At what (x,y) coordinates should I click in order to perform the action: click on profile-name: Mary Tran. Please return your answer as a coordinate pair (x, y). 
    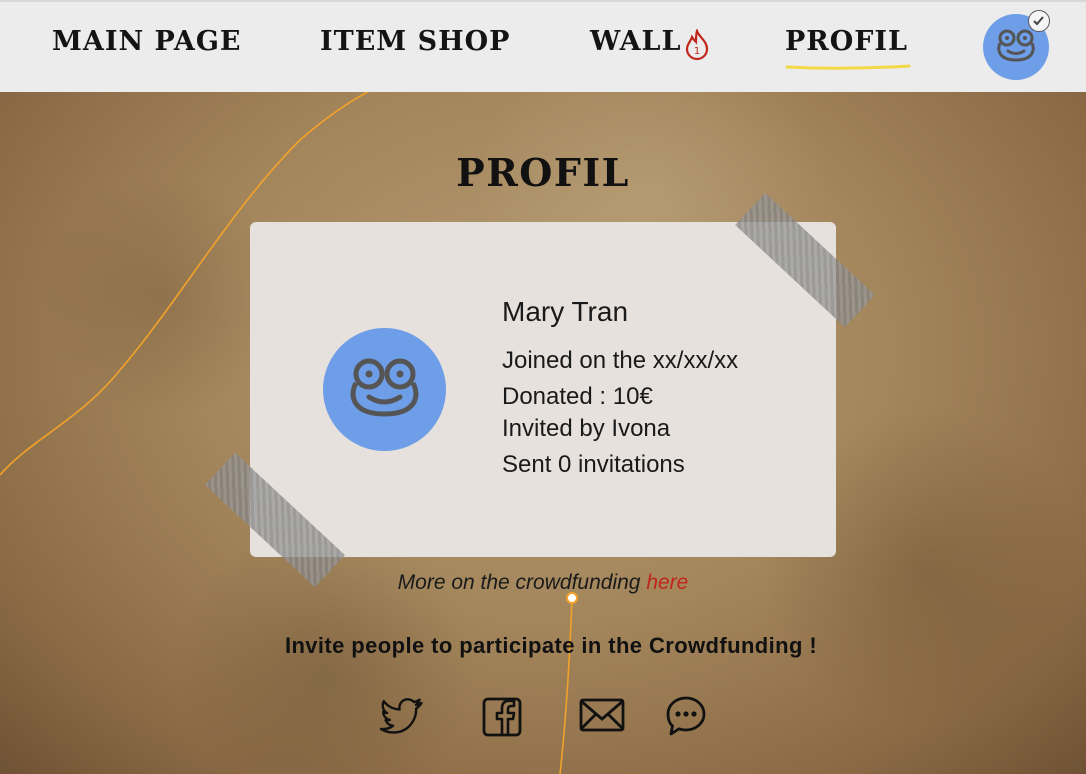
    Looking at the image, I should click on (565, 311).